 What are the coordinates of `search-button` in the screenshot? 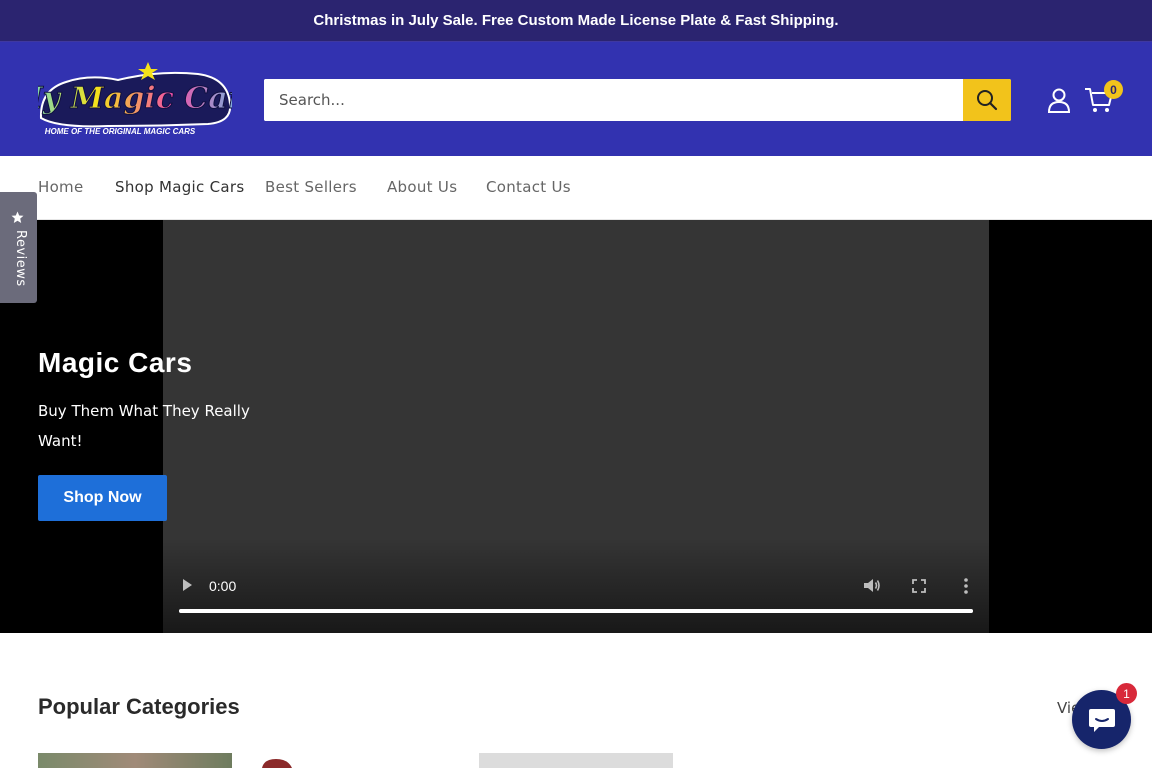 It's located at (987, 100).